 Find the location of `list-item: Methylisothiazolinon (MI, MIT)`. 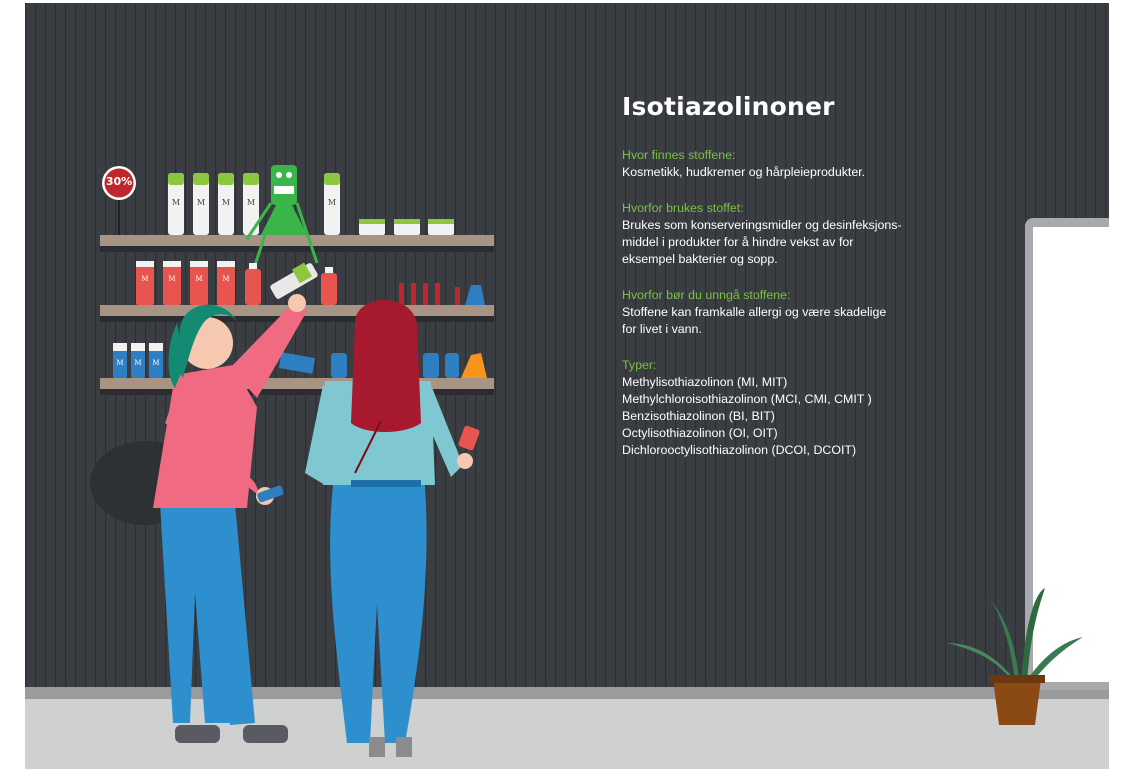

list-item: Methylisothiazolinon (MI, MIT) is located at coordinates (705, 382).